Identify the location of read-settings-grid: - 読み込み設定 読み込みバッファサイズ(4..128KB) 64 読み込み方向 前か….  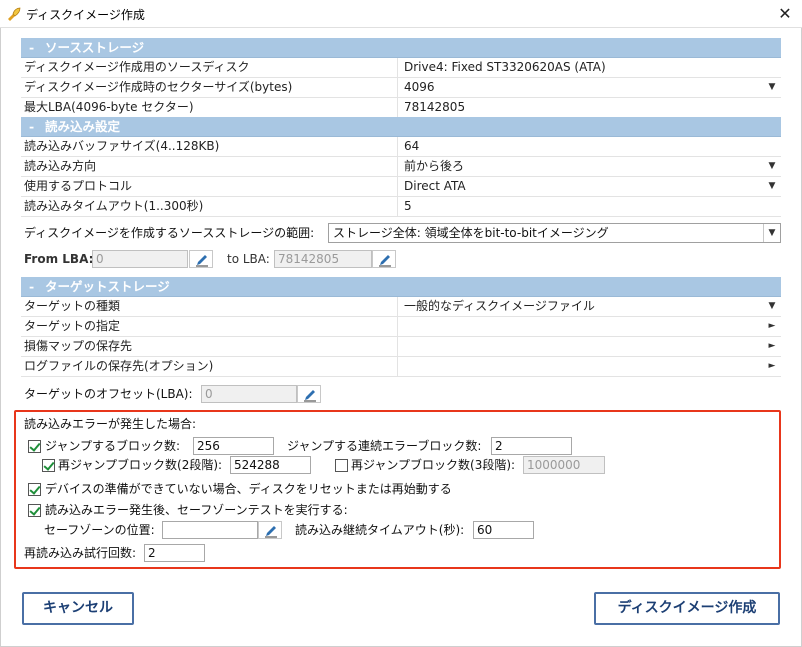
(401, 167).